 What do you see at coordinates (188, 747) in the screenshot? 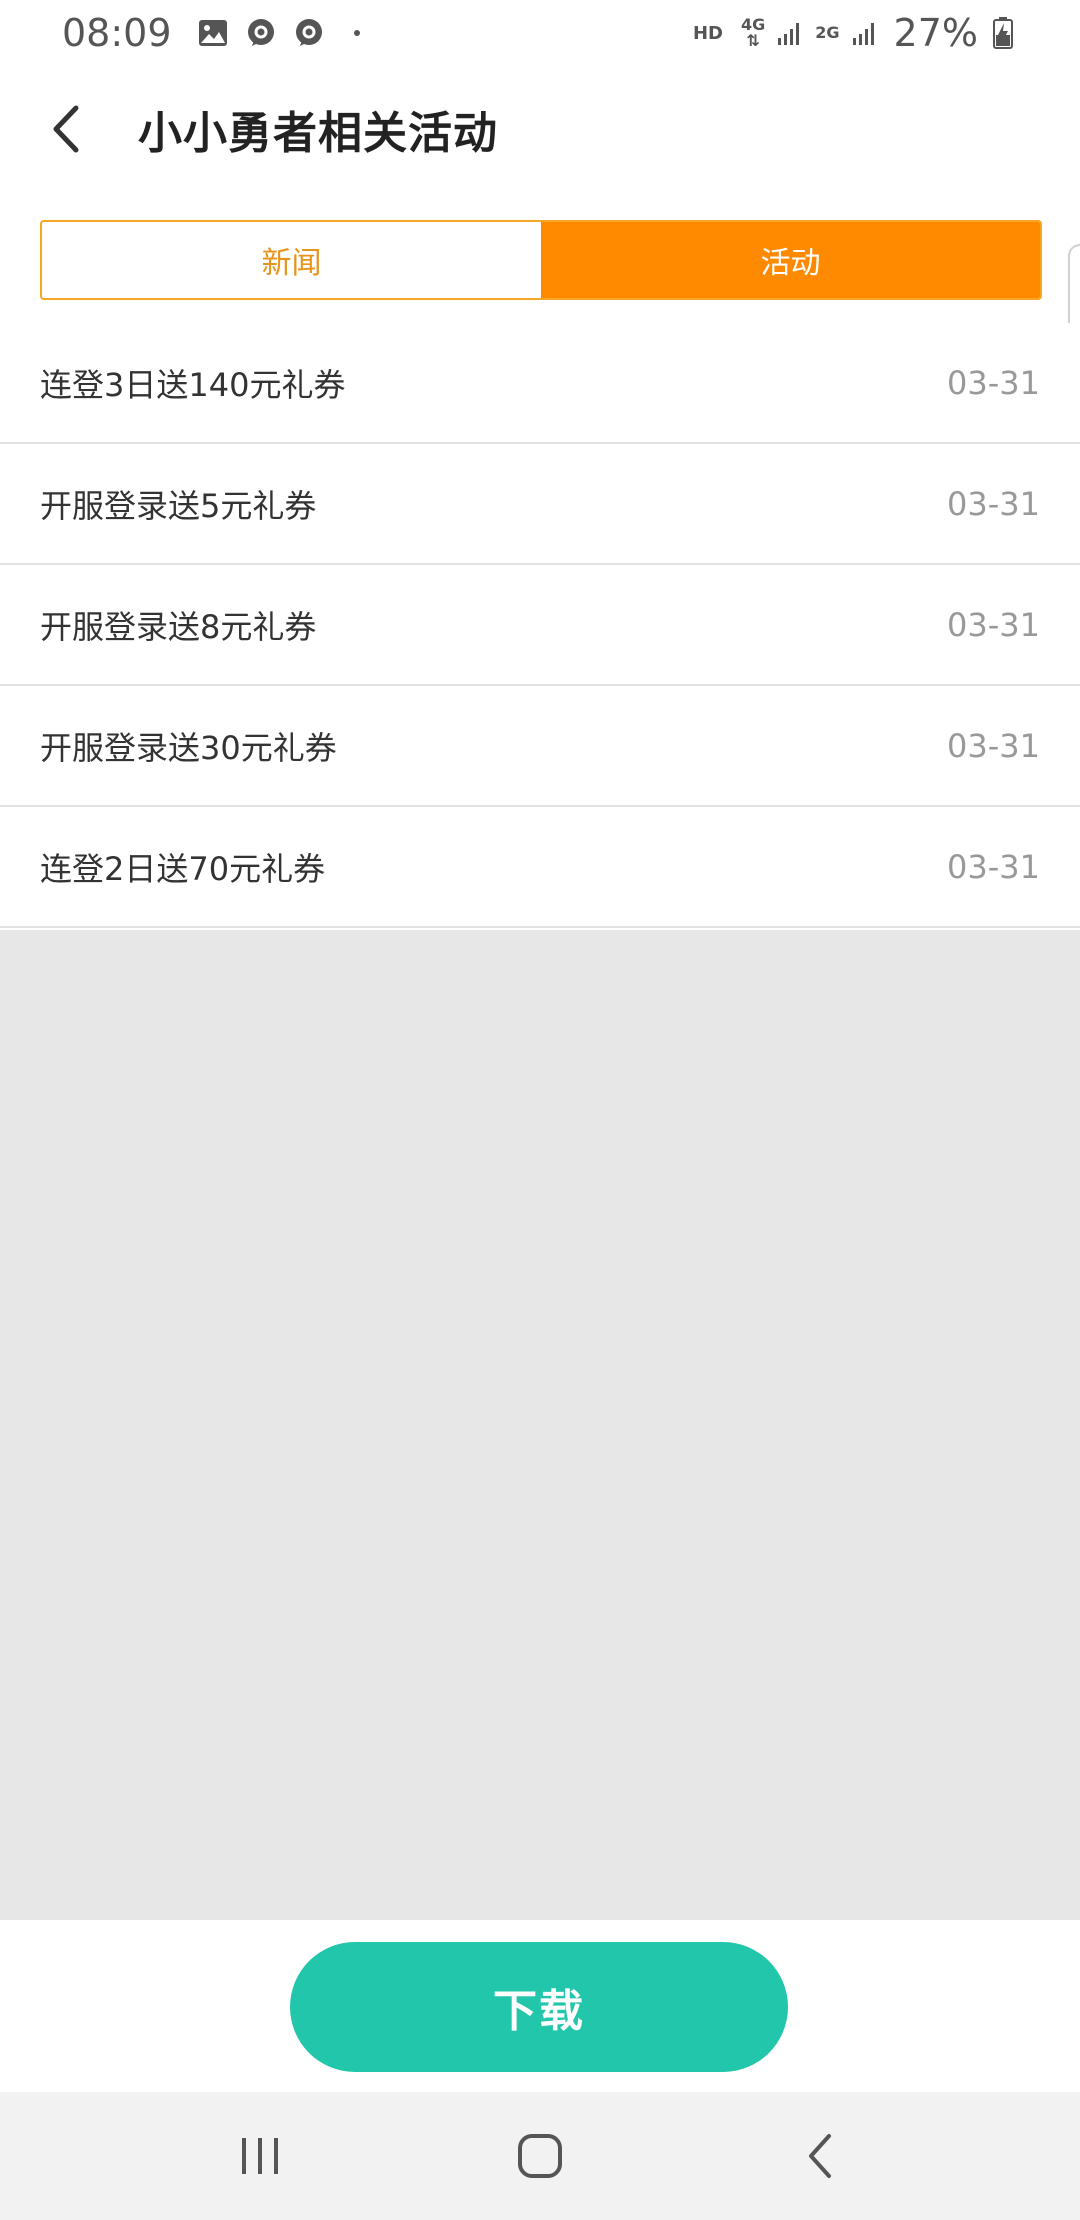
I see `item-title: 开服登录送30元礼券` at bounding box center [188, 747].